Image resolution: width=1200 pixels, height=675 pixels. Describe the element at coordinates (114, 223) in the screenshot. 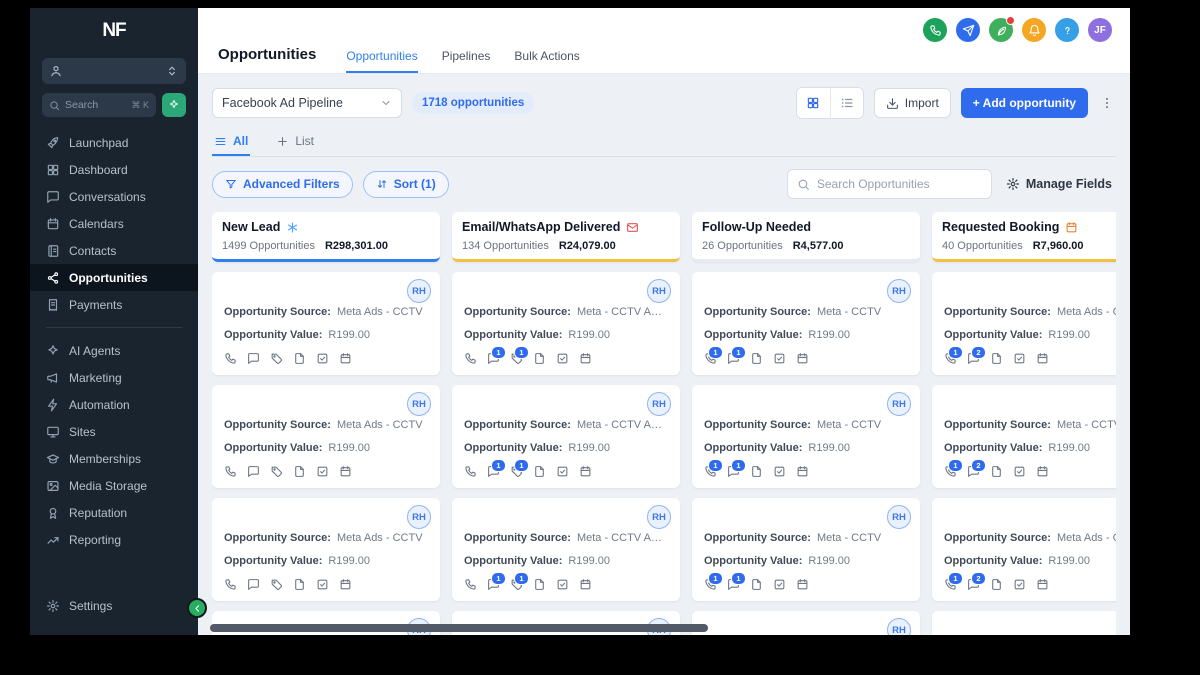

I see `sidebar-item-calendars: Calendars` at that location.